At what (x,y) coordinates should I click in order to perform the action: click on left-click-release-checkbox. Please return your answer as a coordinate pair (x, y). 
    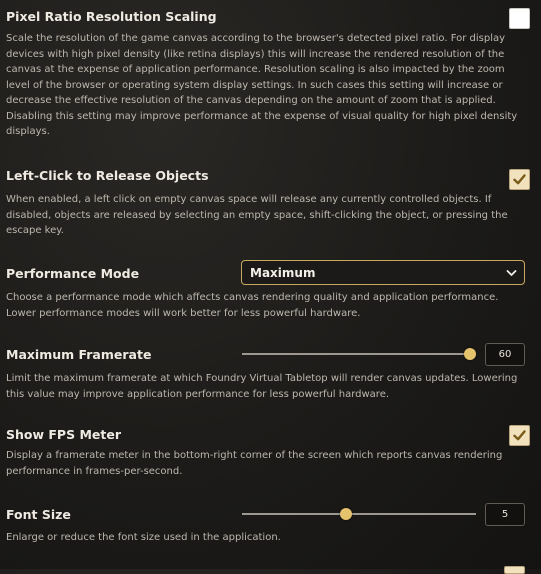
    Looking at the image, I should click on (519, 179).